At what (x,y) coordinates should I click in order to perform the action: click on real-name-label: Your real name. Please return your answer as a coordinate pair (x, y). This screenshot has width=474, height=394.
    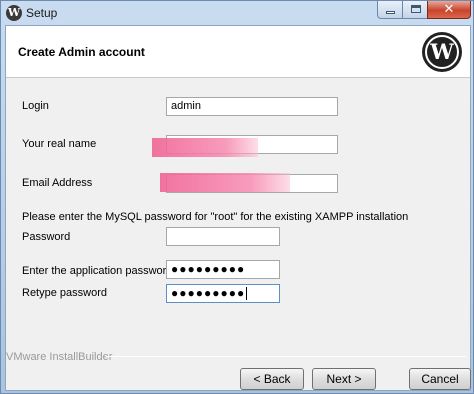
    Looking at the image, I should click on (59, 144).